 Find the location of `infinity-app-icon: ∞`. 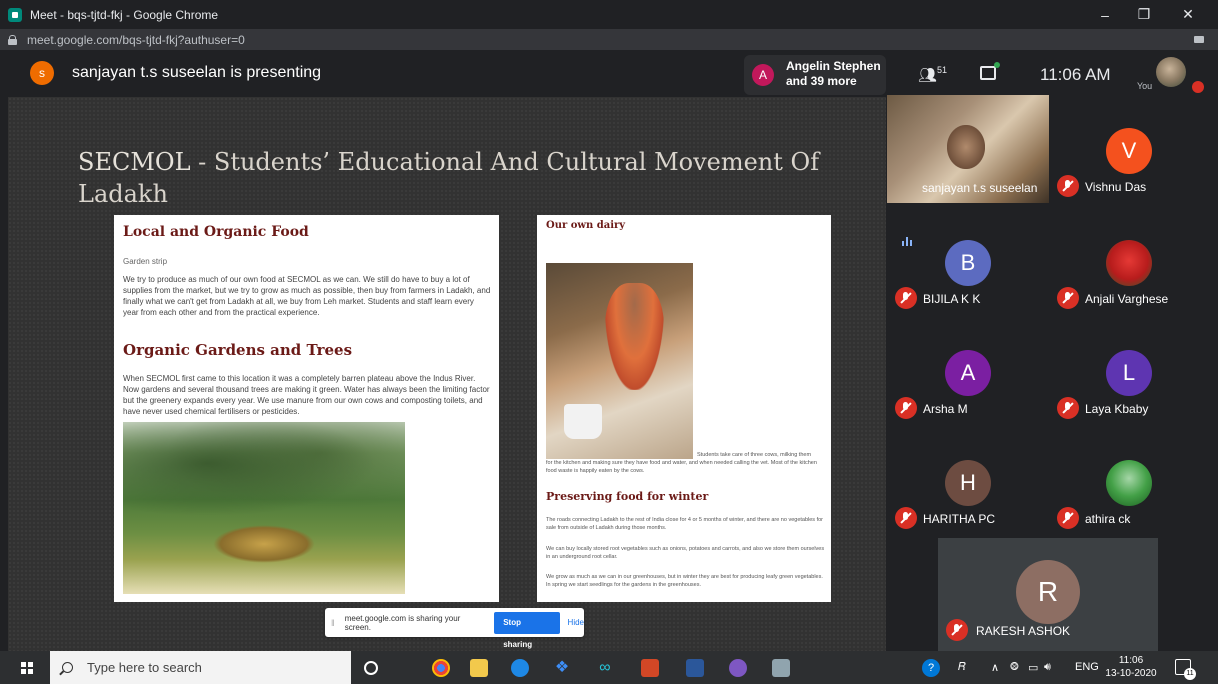

infinity-app-icon: ∞ is located at coordinates (605, 668).